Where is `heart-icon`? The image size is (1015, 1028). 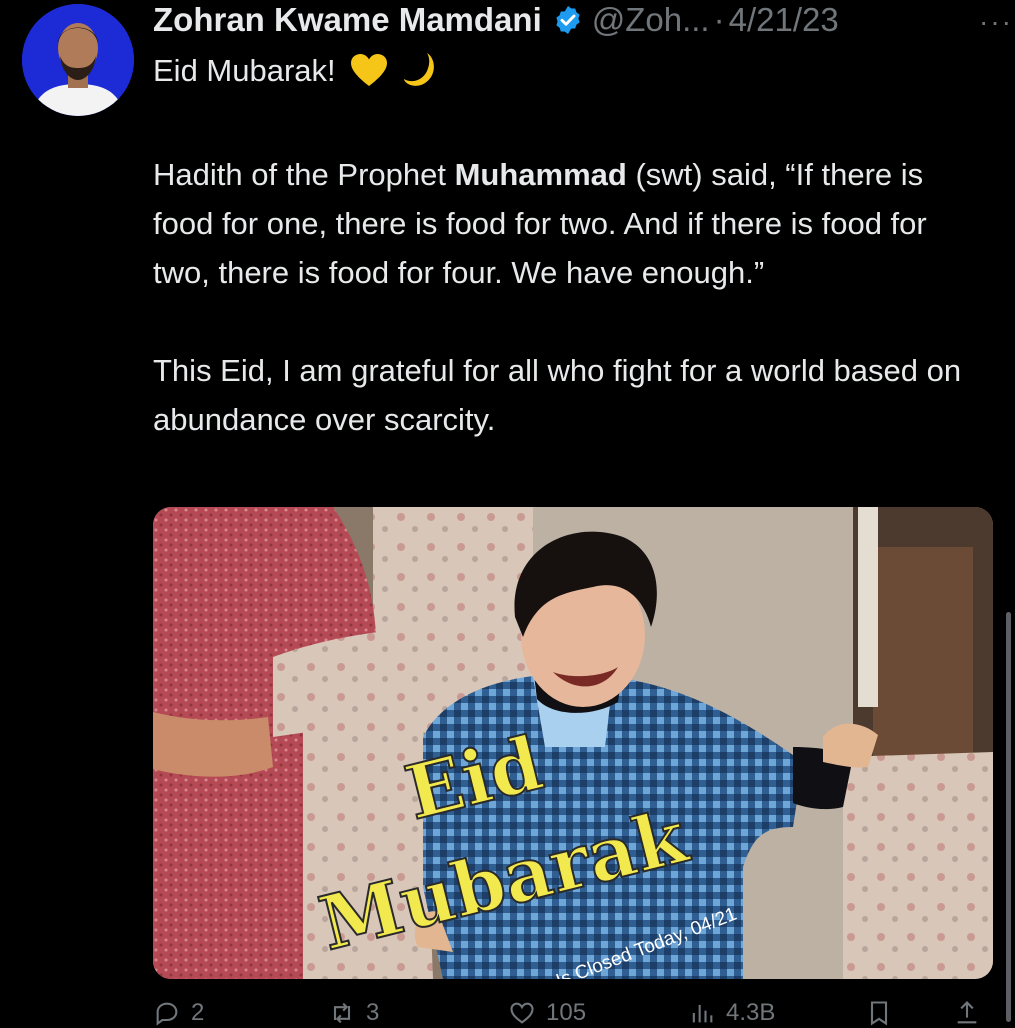
heart-icon is located at coordinates (522, 1013).